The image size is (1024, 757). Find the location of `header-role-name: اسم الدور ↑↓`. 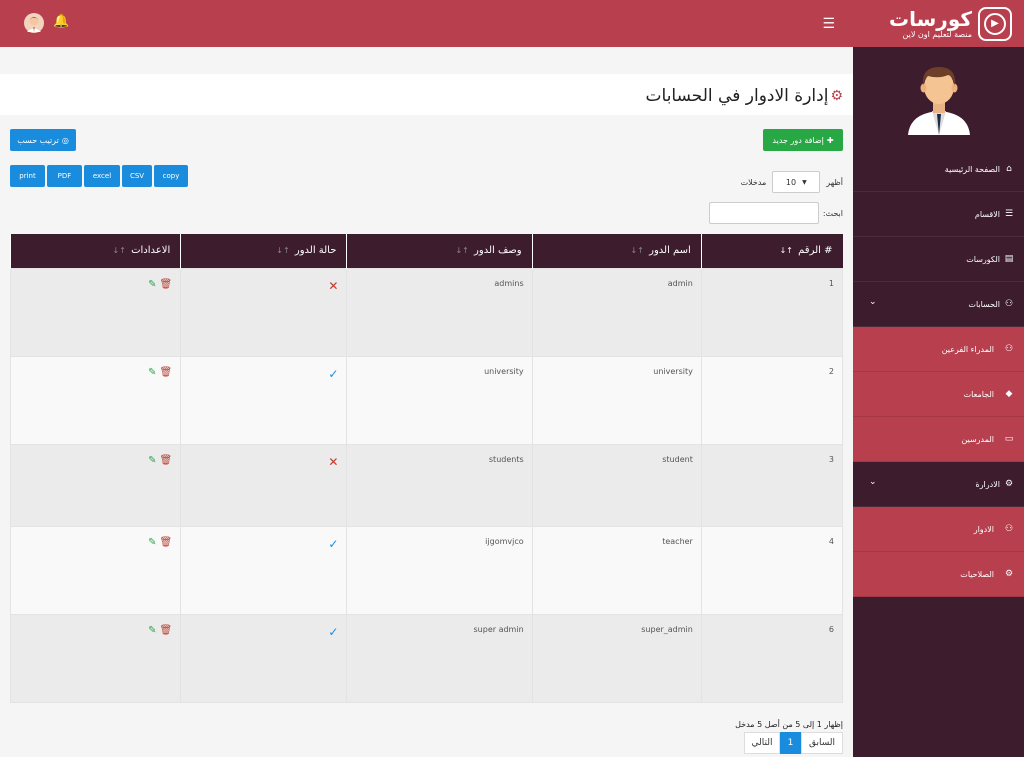

header-role-name: اسم الدور ↑↓ is located at coordinates (616, 251).